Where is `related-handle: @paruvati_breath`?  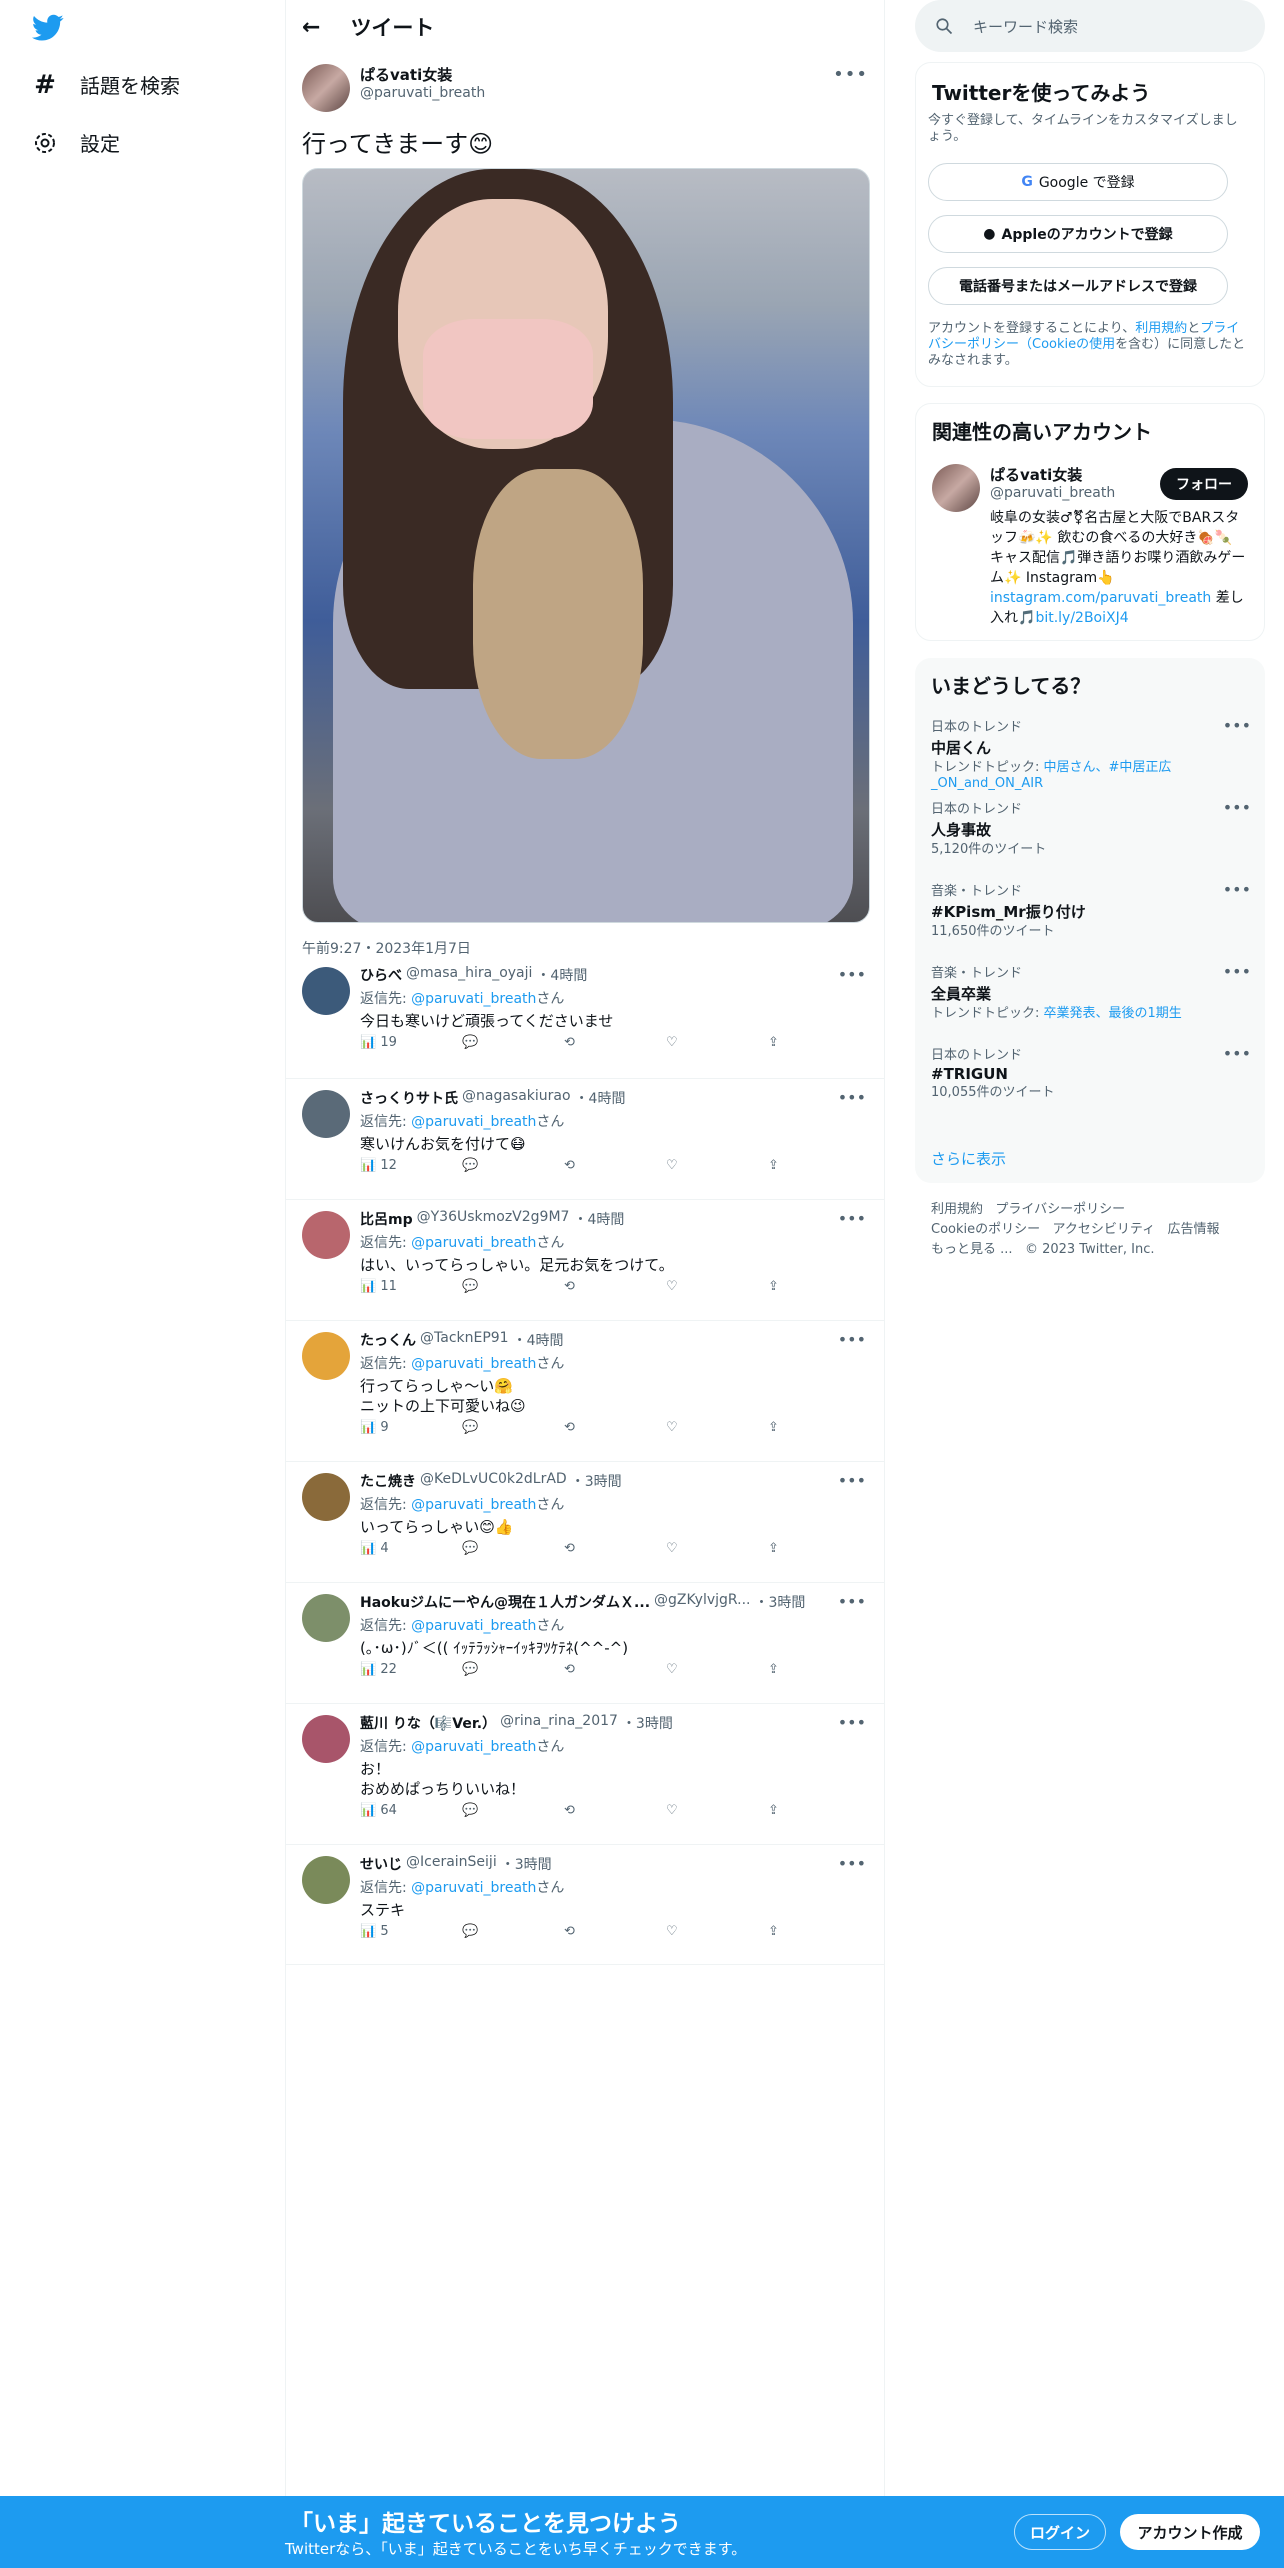
related-handle: @paruvati_breath is located at coordinates (1052, 493).